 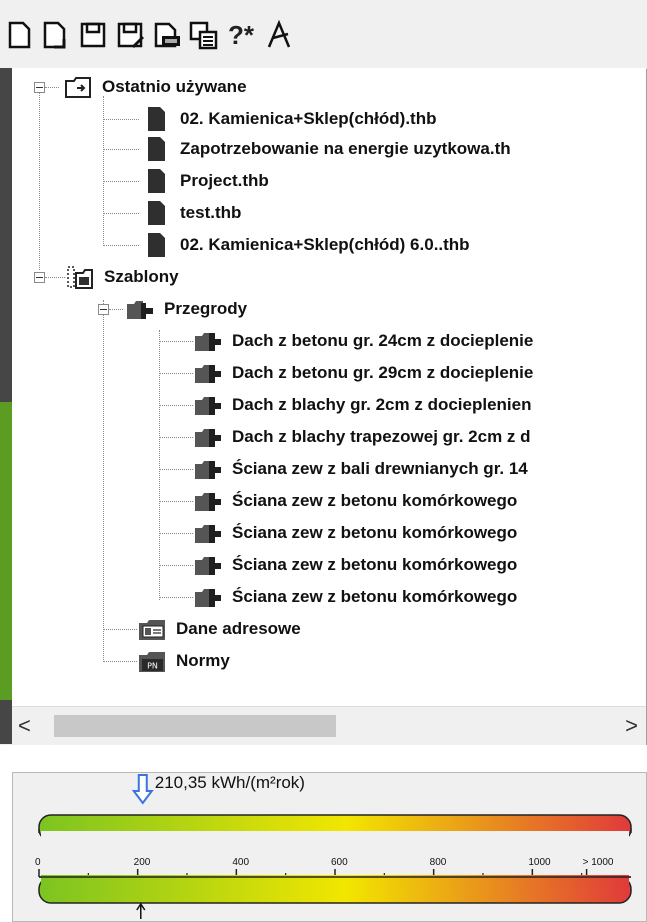 I want to click on tree-item-recent-file: Zapotrzebowanie na energie uzytkowa.th, so click(x=326, y=149).